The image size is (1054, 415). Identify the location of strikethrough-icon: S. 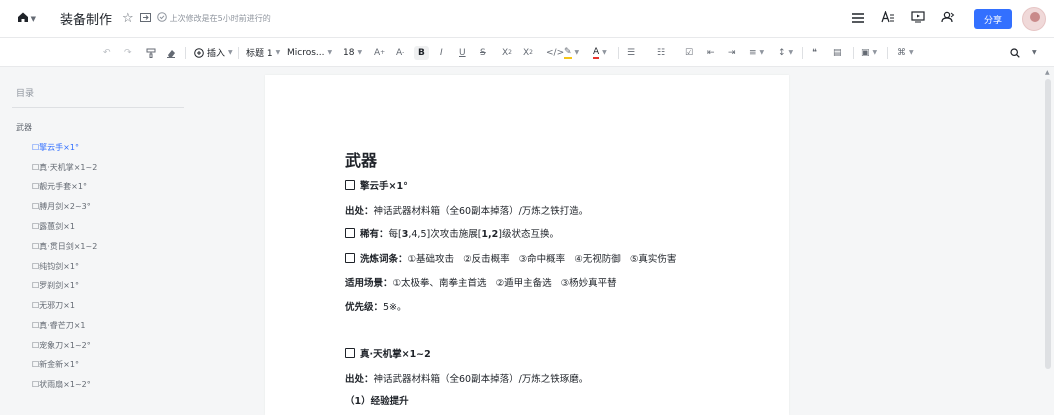
(483, 52).